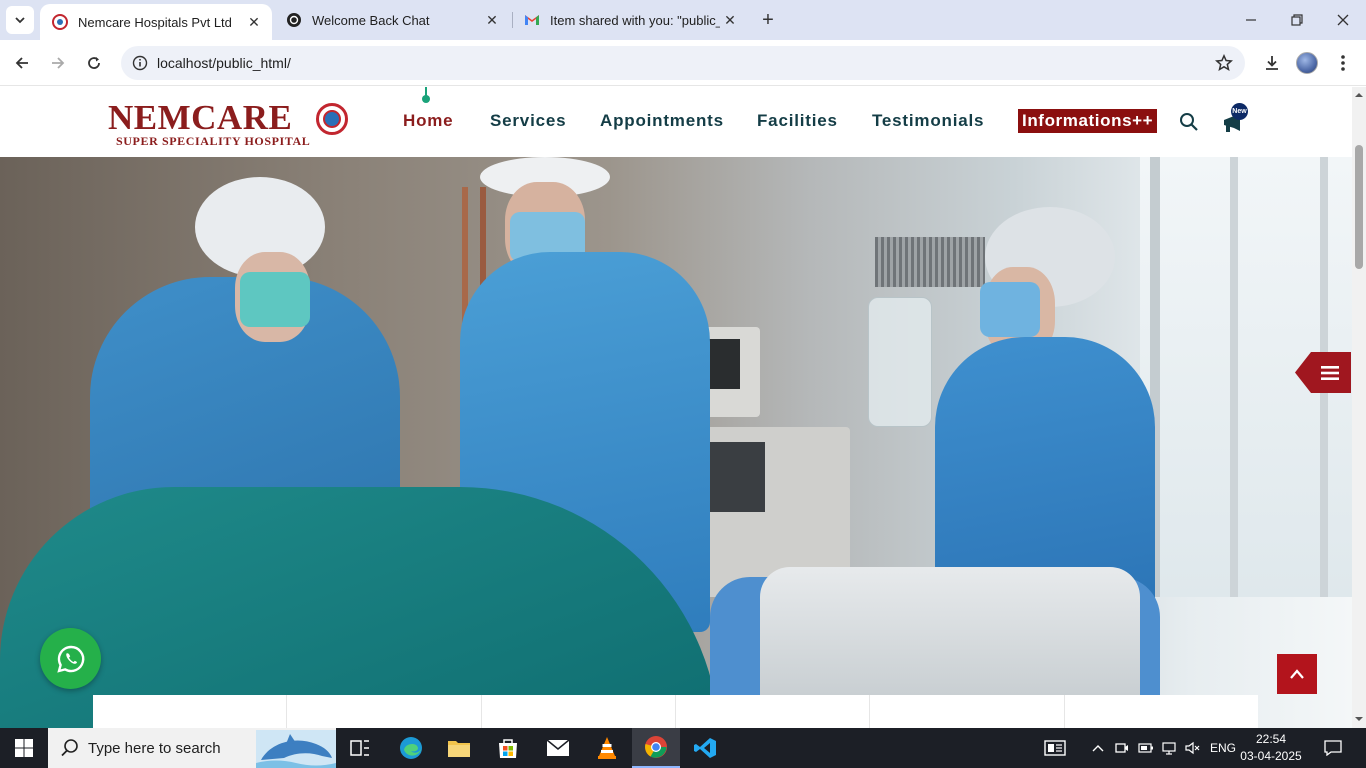  I want to click on news-widget-icon, so click(1055, 748).